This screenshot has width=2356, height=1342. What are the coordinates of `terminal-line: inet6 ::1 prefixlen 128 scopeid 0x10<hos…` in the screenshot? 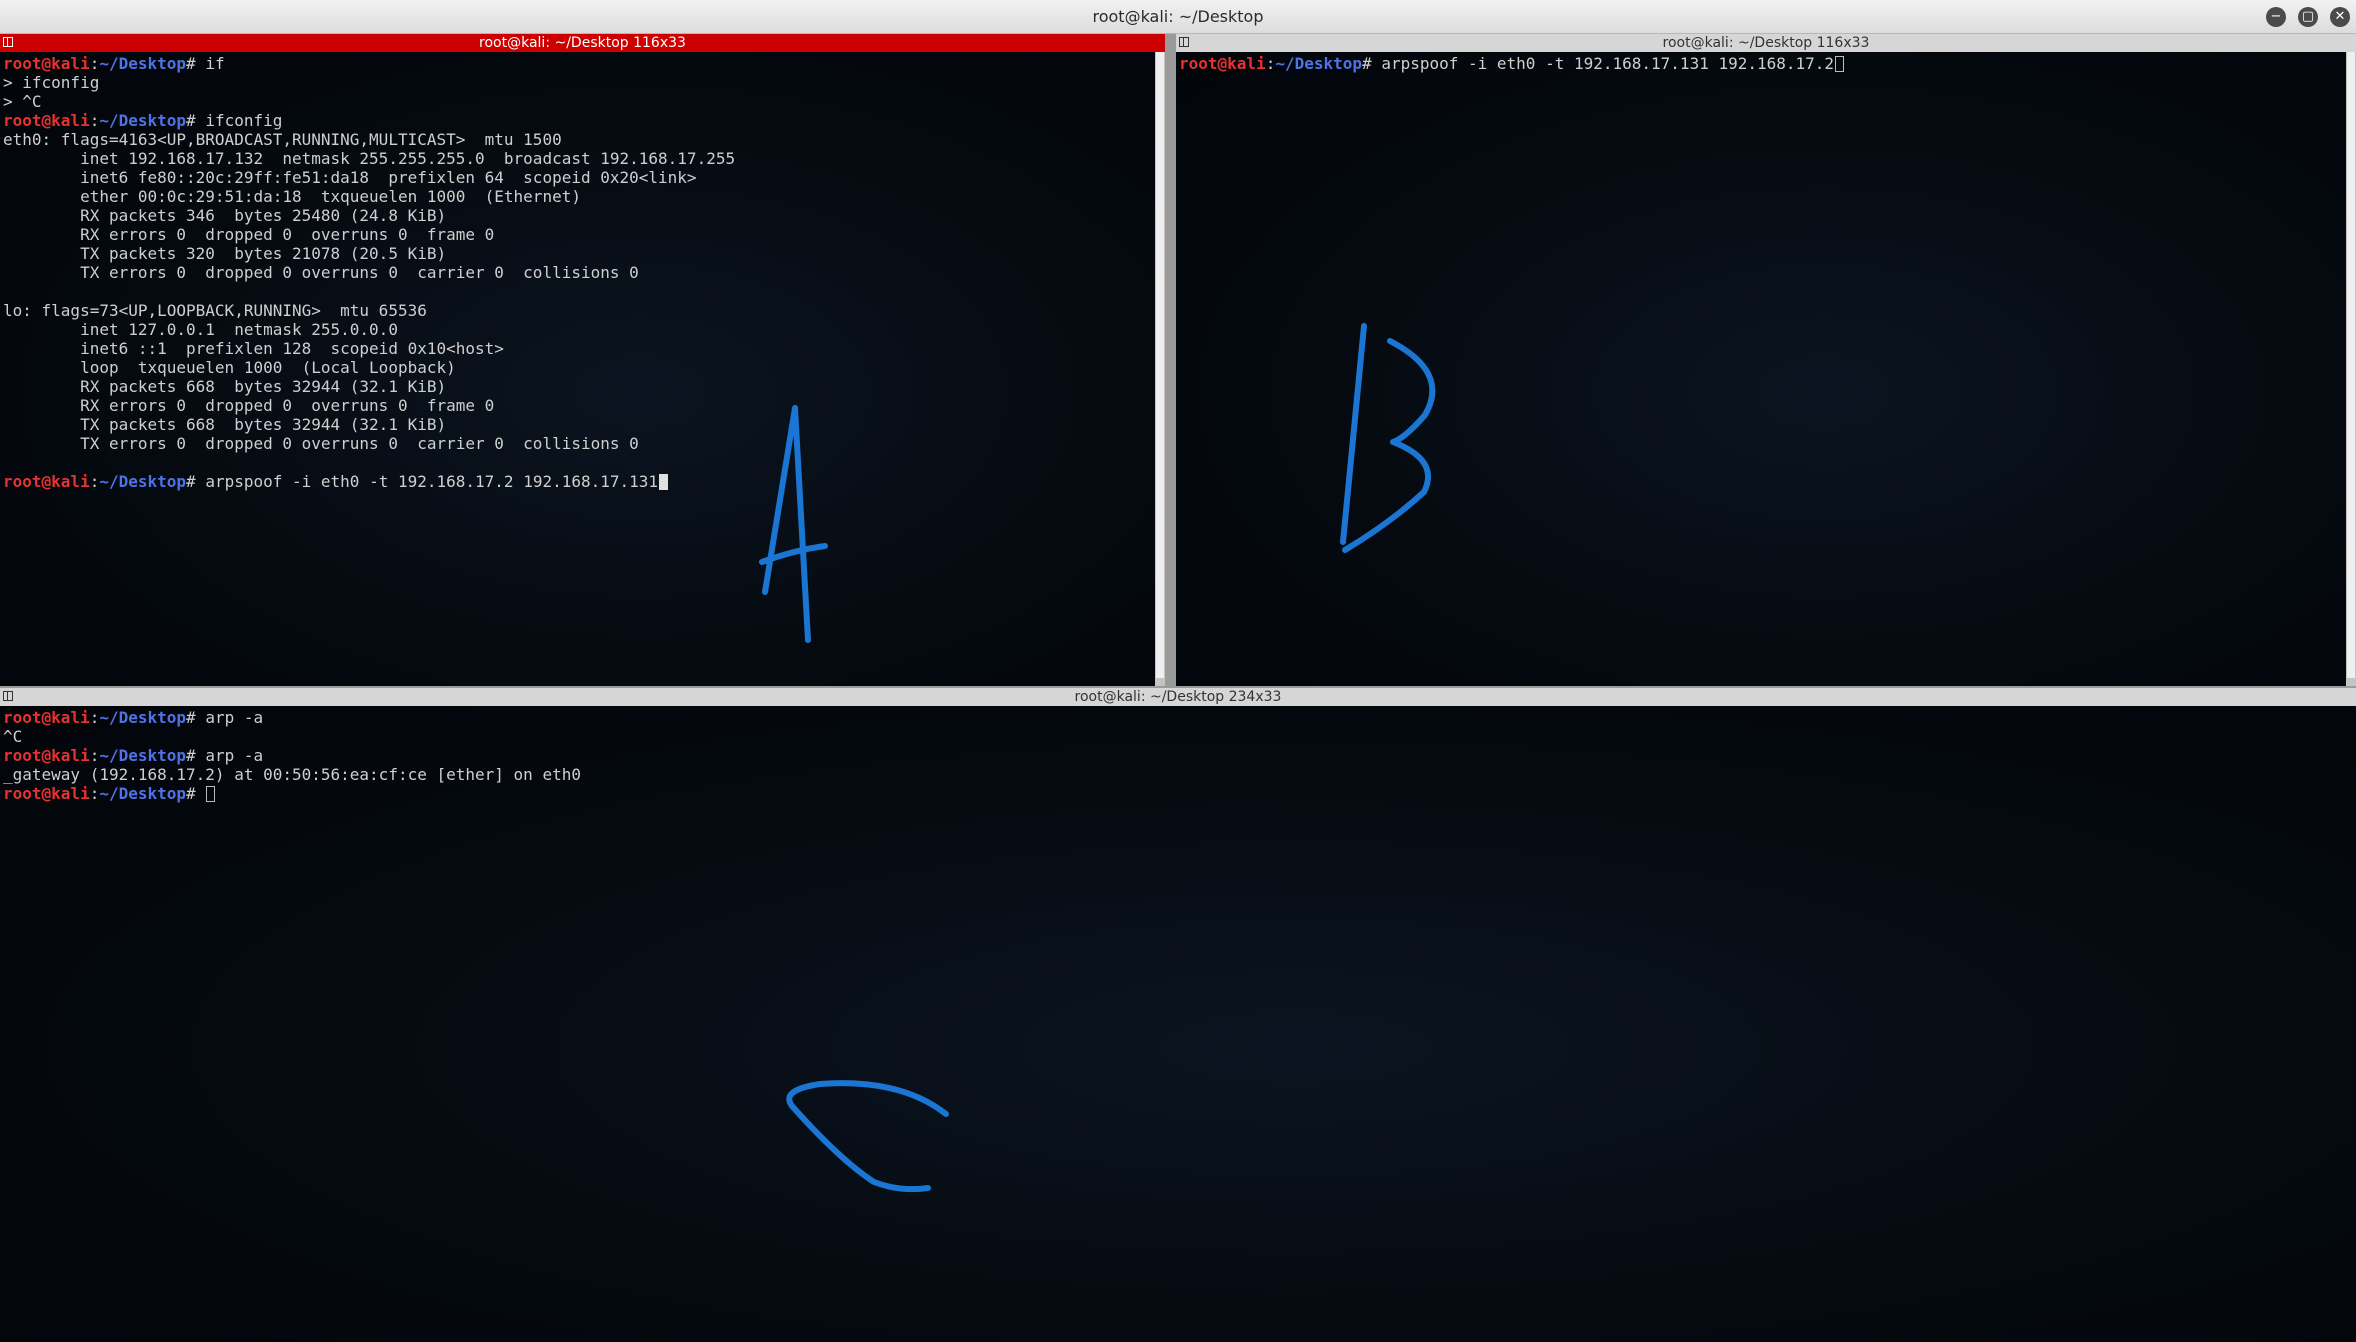 It's located at (574, 348).